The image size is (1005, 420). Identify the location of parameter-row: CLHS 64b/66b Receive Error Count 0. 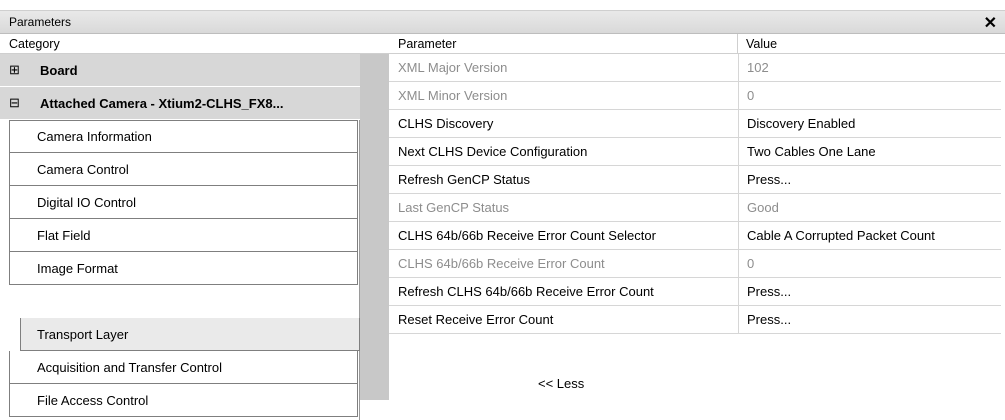
(695, 264).